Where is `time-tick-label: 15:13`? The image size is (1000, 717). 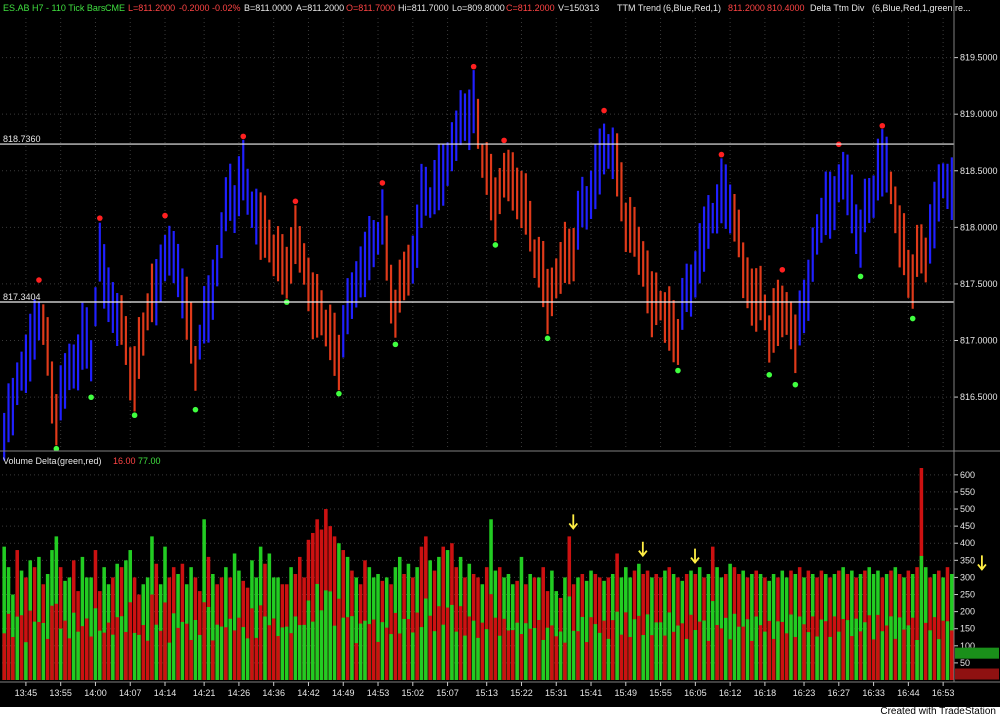 time-tick-label: 15:13 is located at coordinates (486, 693).